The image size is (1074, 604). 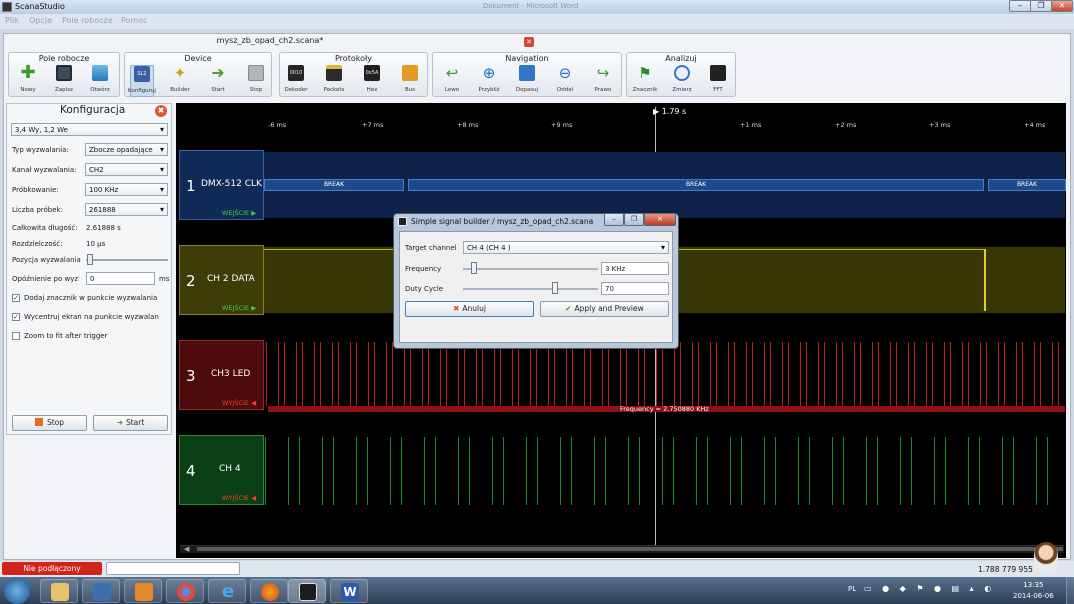 What do you see at coordinates (277, 125) in the screenshot?
I see `time-tick: -6 ms` at bounding box center [277, 125].